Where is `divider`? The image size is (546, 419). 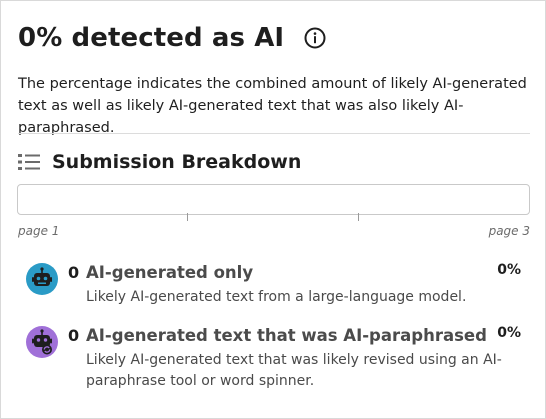 divider is located at coordinates (274, 133).